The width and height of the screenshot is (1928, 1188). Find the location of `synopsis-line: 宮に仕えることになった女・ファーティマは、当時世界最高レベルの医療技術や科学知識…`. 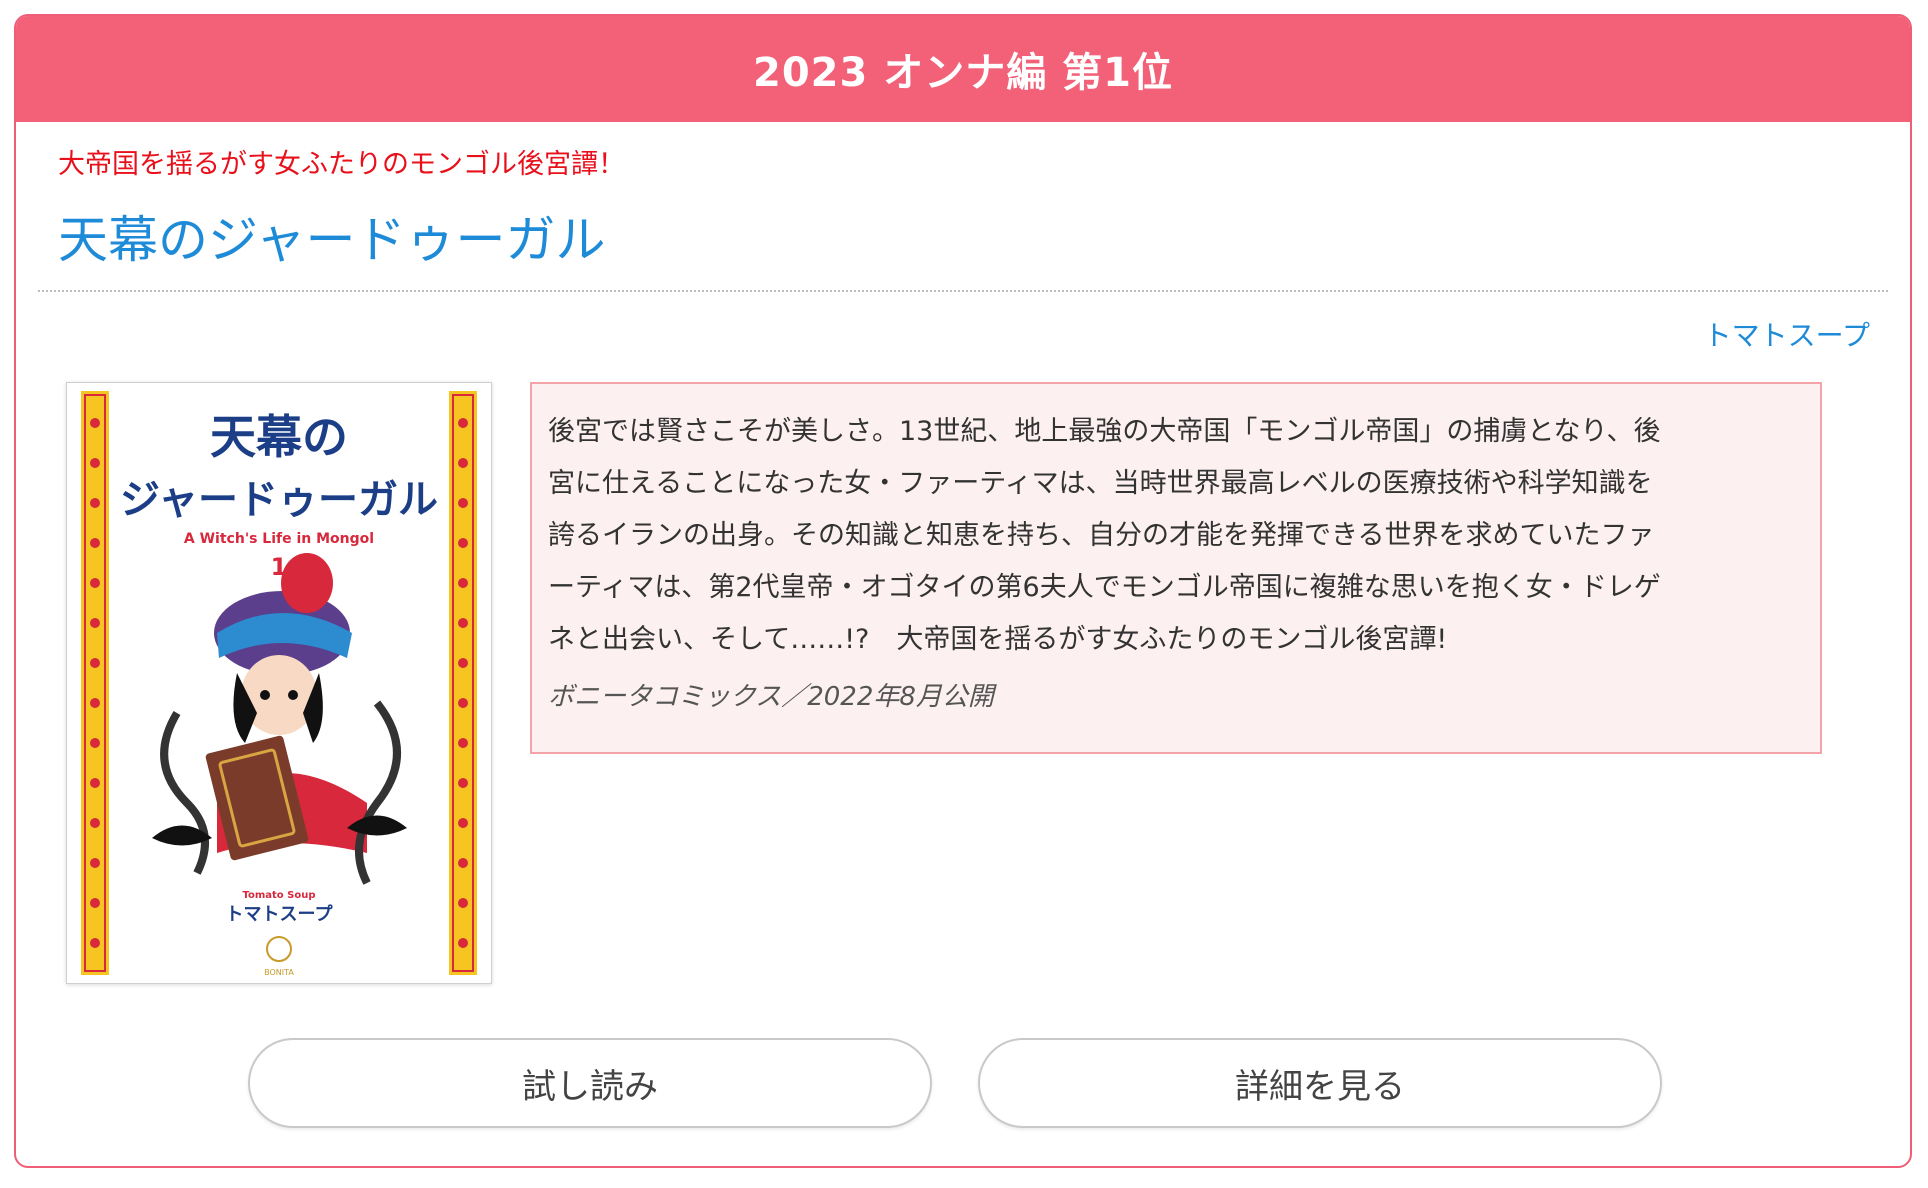

synopsis-line: 宮に仕えることになった女・ファーティマは、当時世界最高レベルの医療技術や科学知識… is located at coordinates (1100, 483).